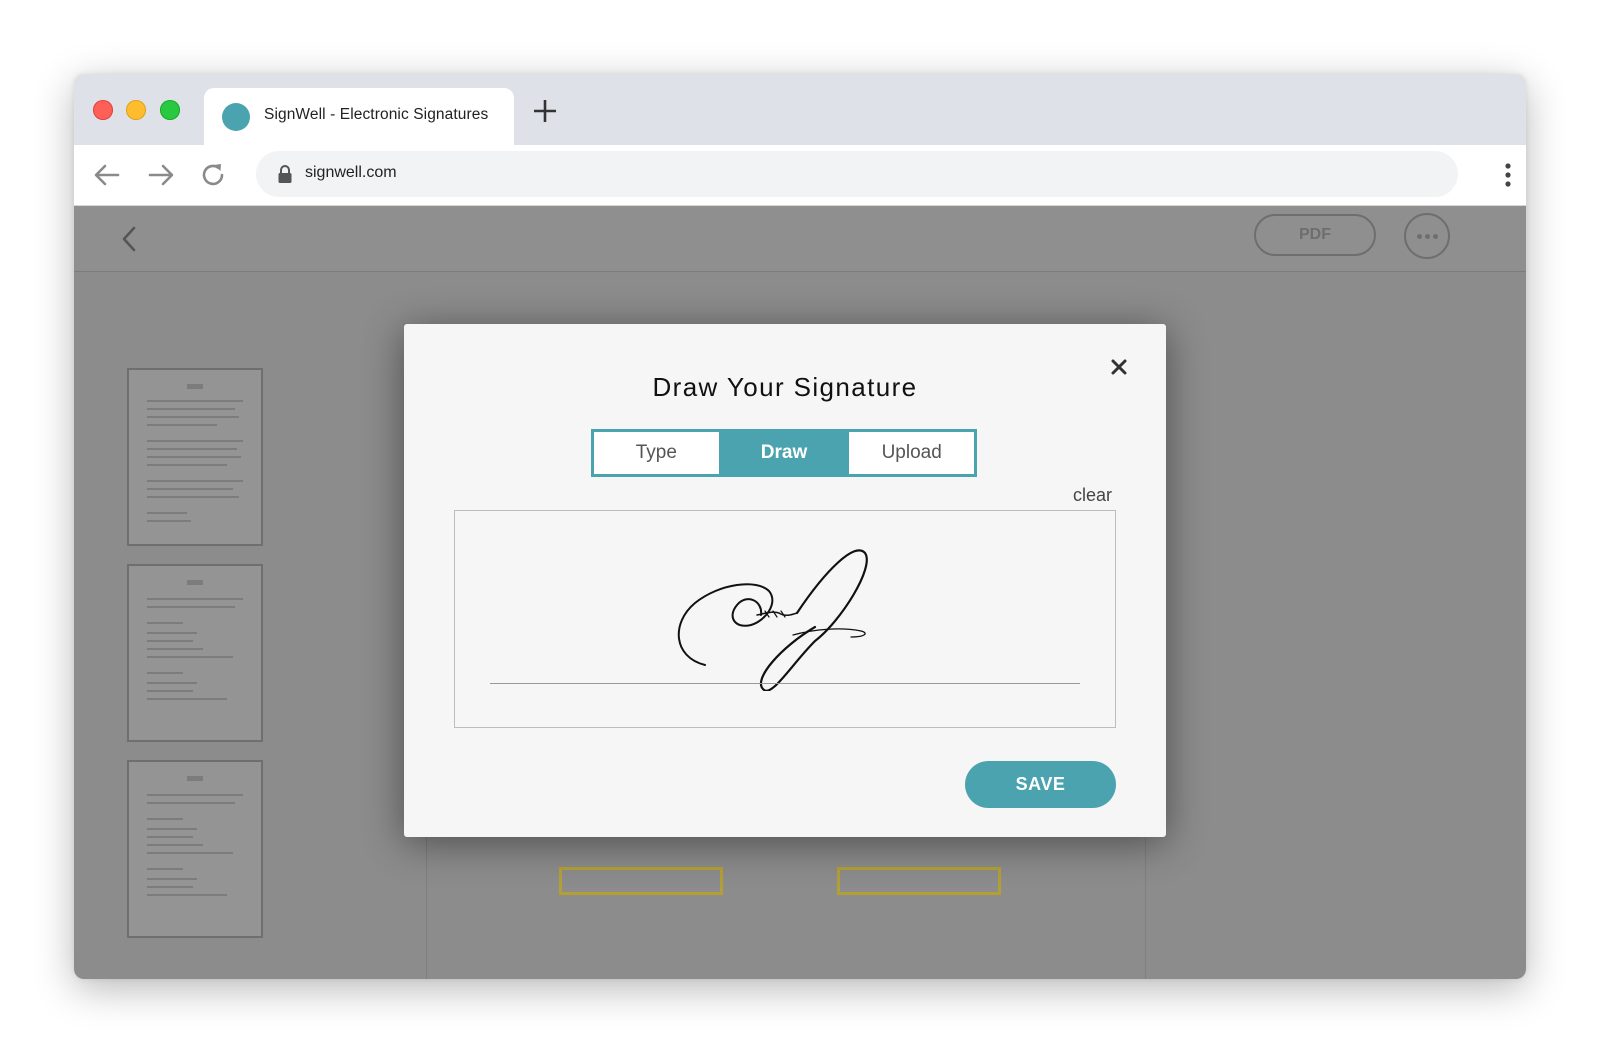 Image resolution: width=1600 pixels, height=1053 pixels. I want to click on tab-type: Type, so click(656, 453).